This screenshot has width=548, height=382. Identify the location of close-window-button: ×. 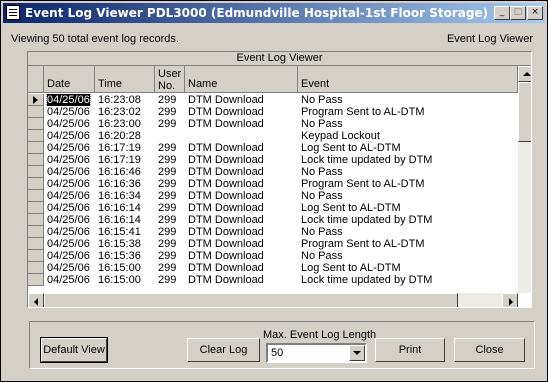
(535, 13).